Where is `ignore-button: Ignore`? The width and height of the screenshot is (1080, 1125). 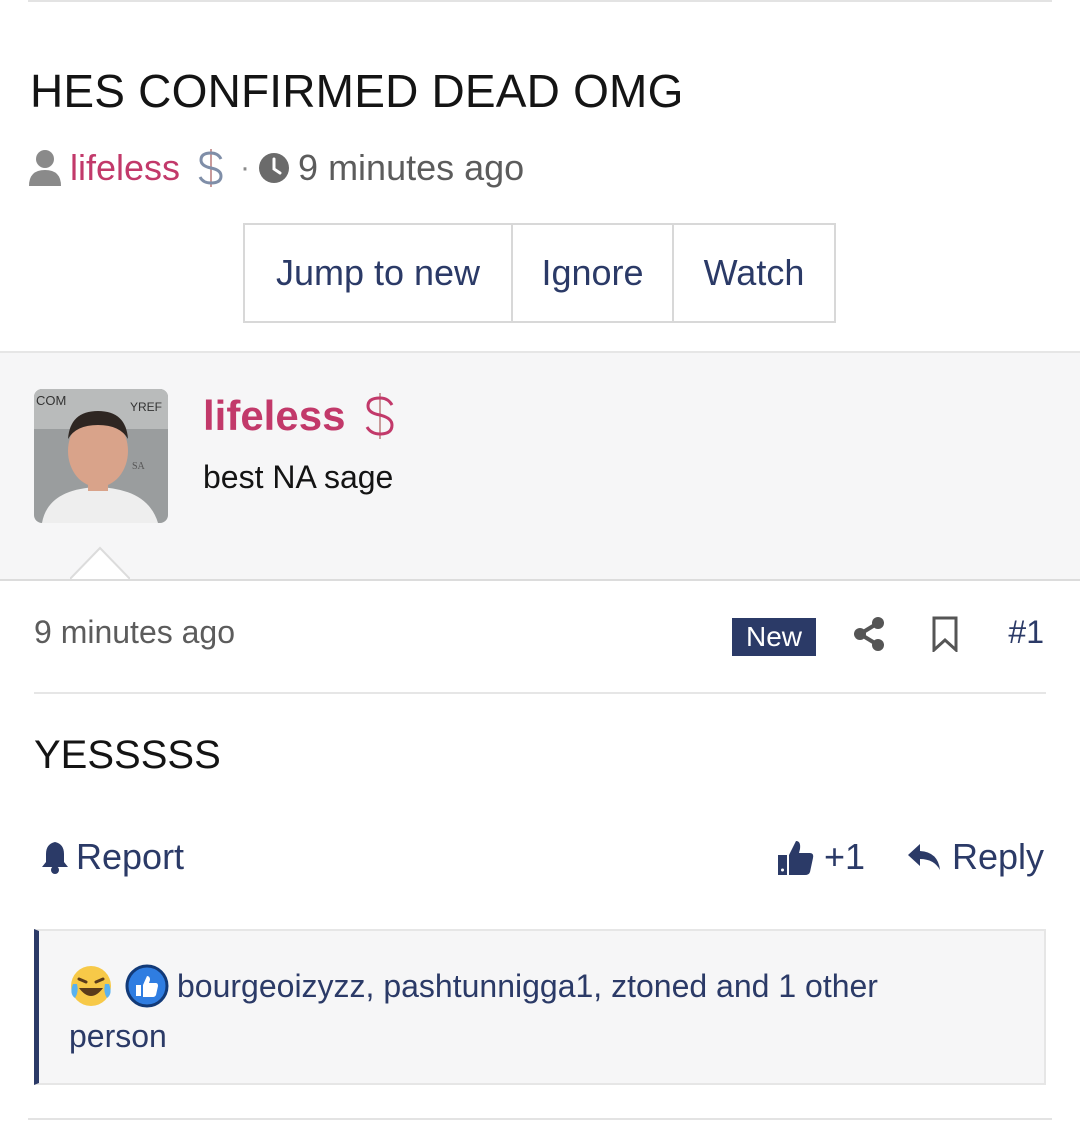
ignore-button: Ignore is located at coordinates (593, 273).